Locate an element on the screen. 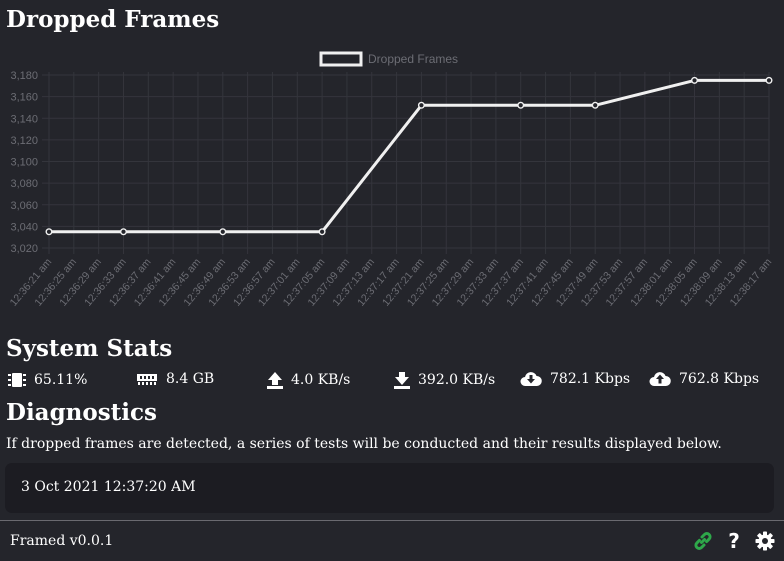  help-icon: ? is located at coordinates (734, 541).